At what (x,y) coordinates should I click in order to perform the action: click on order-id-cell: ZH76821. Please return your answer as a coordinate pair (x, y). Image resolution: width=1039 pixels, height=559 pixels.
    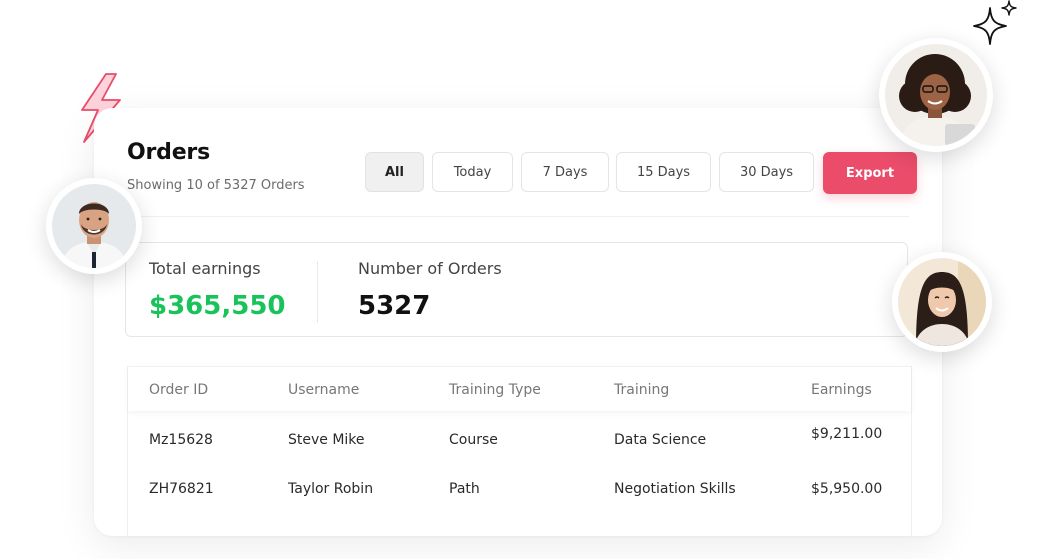
    Looking at the image, I should click on (181, 489).